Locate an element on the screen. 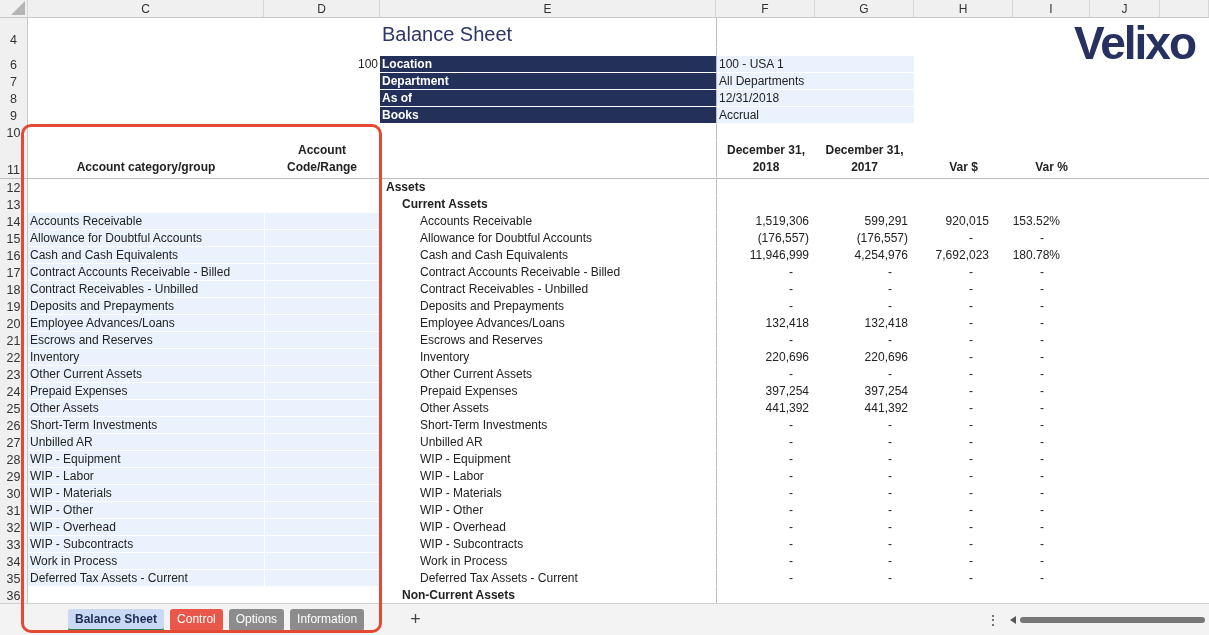 The width and height of the screenshot is (1209, 635). row-number: 19 is located at coordinates (14, 306).